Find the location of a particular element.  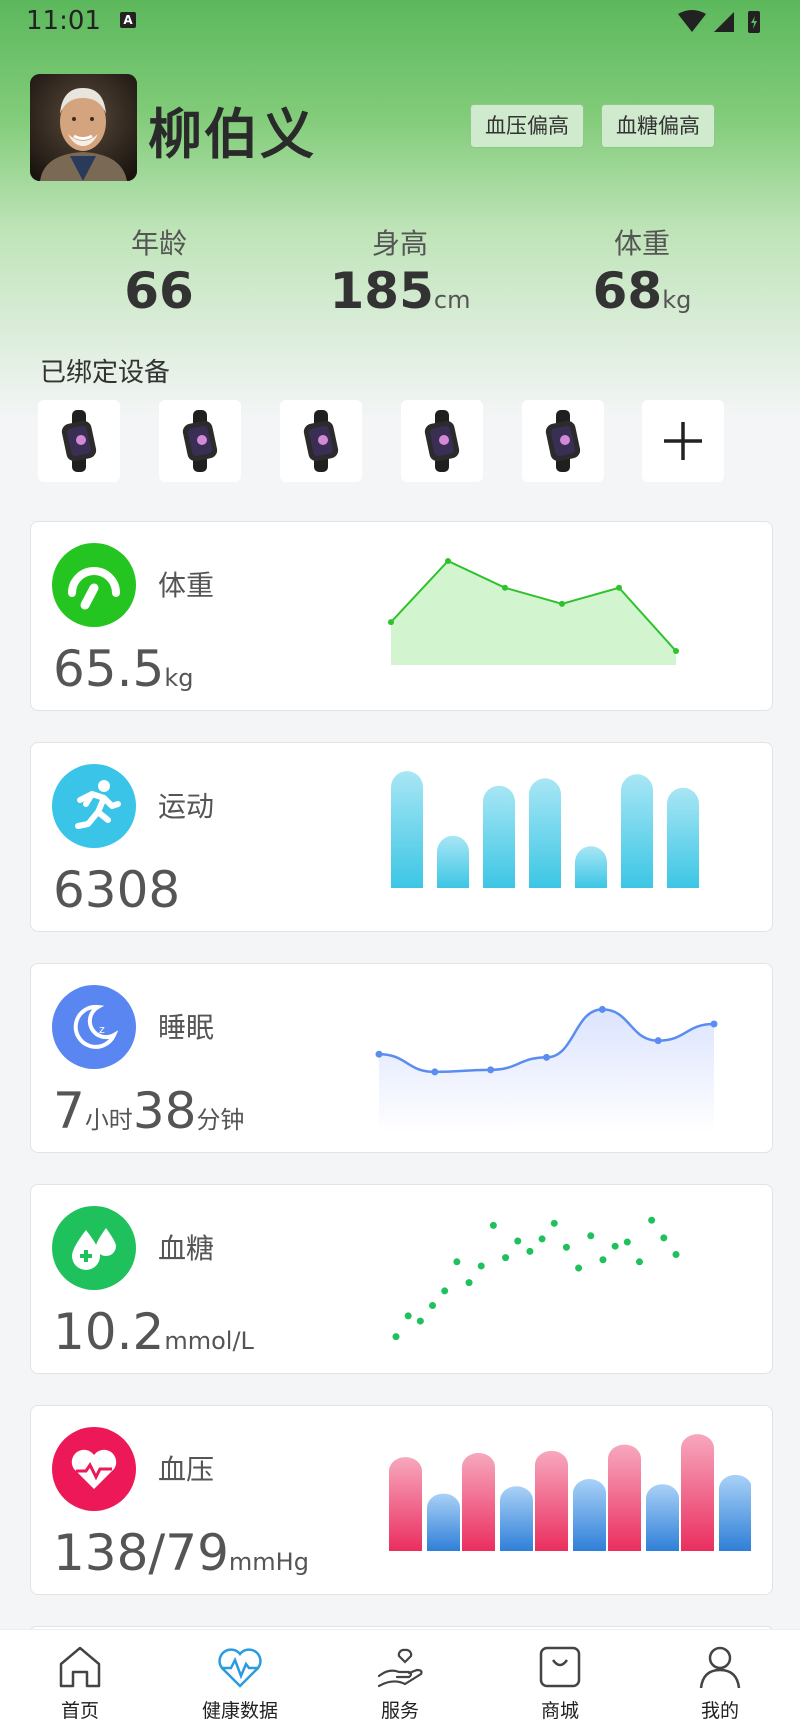

stat-height-value: 185 is located at coordinates (381, 291).